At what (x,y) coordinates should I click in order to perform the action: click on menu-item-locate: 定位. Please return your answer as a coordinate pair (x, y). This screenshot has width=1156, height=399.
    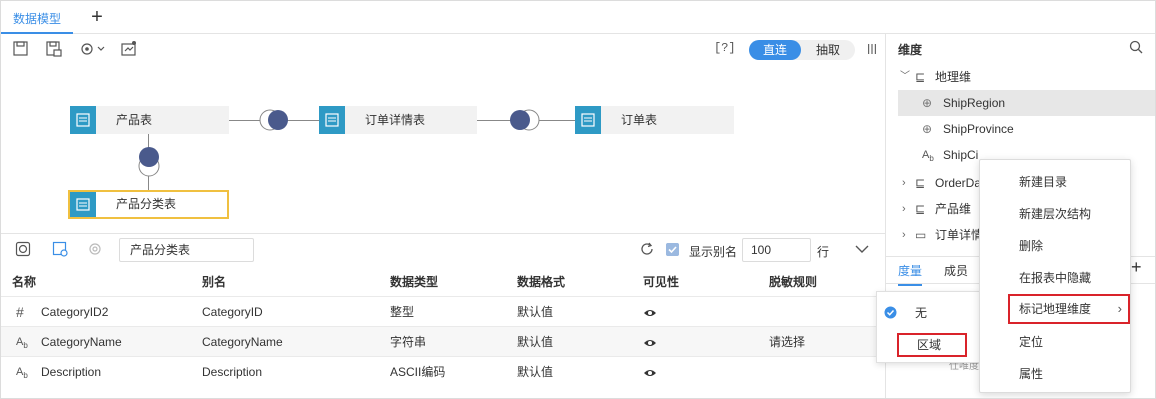
    Looking at the image, I should click on (1055, 342).